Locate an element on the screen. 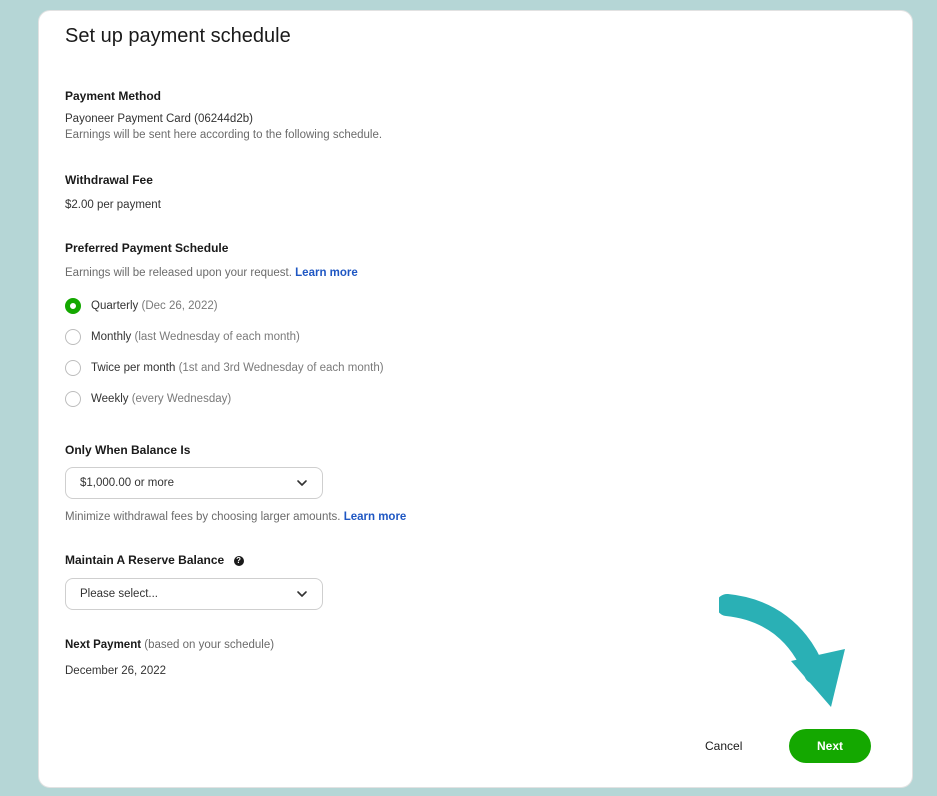 The width and height of the screenshot is (937, 796). info-icon: ? is located at coordinates (238, 560).